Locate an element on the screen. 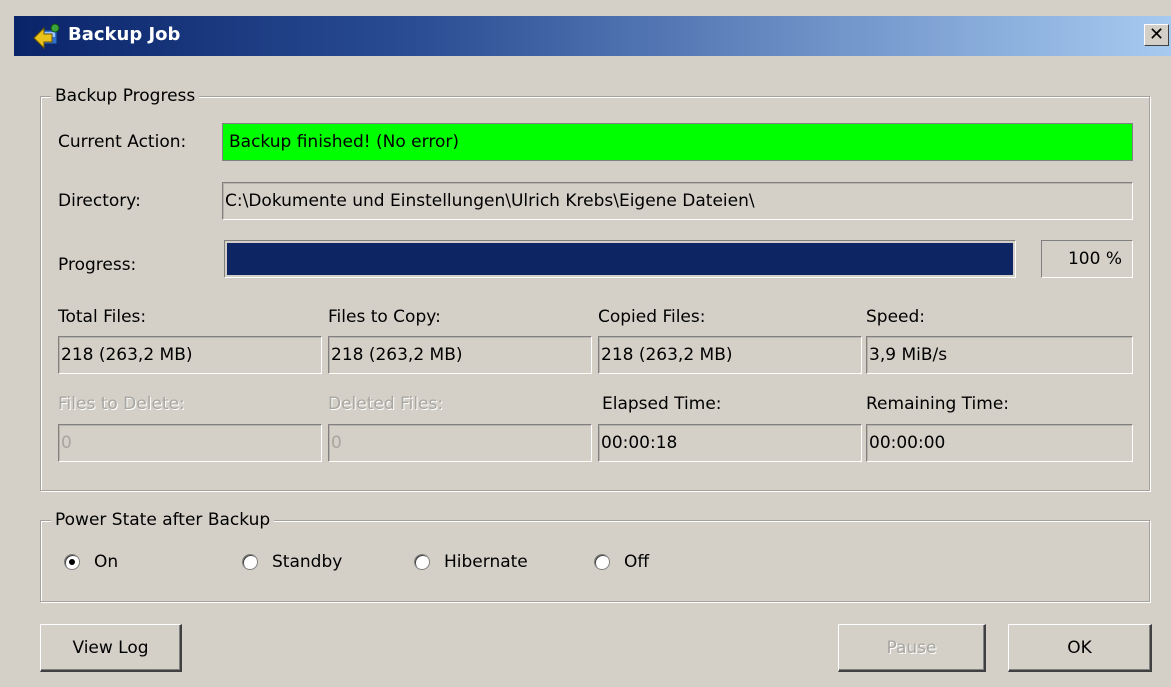 Image resolution: width=1171 pixels, height=687 pixels. remaining-time-label: Remaining Time: is located at coordinates (938, 404).